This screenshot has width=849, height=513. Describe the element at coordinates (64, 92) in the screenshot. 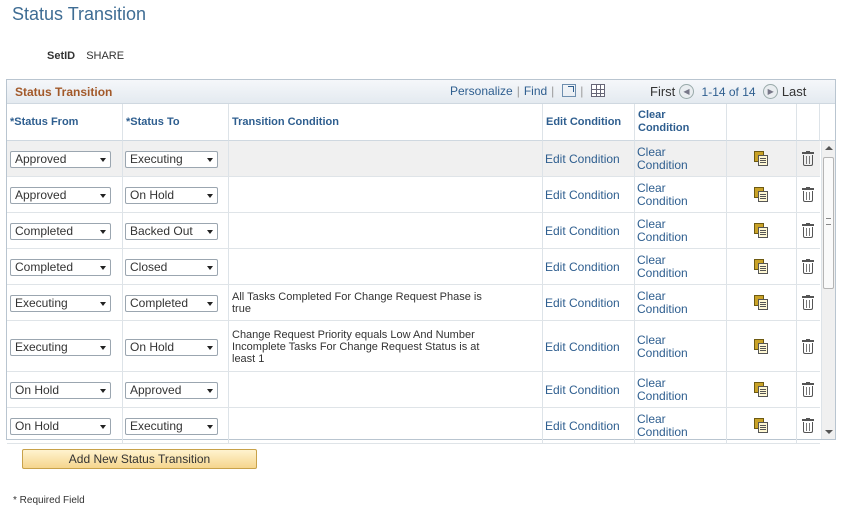

I see `grid-title: Status Transition` at that location.